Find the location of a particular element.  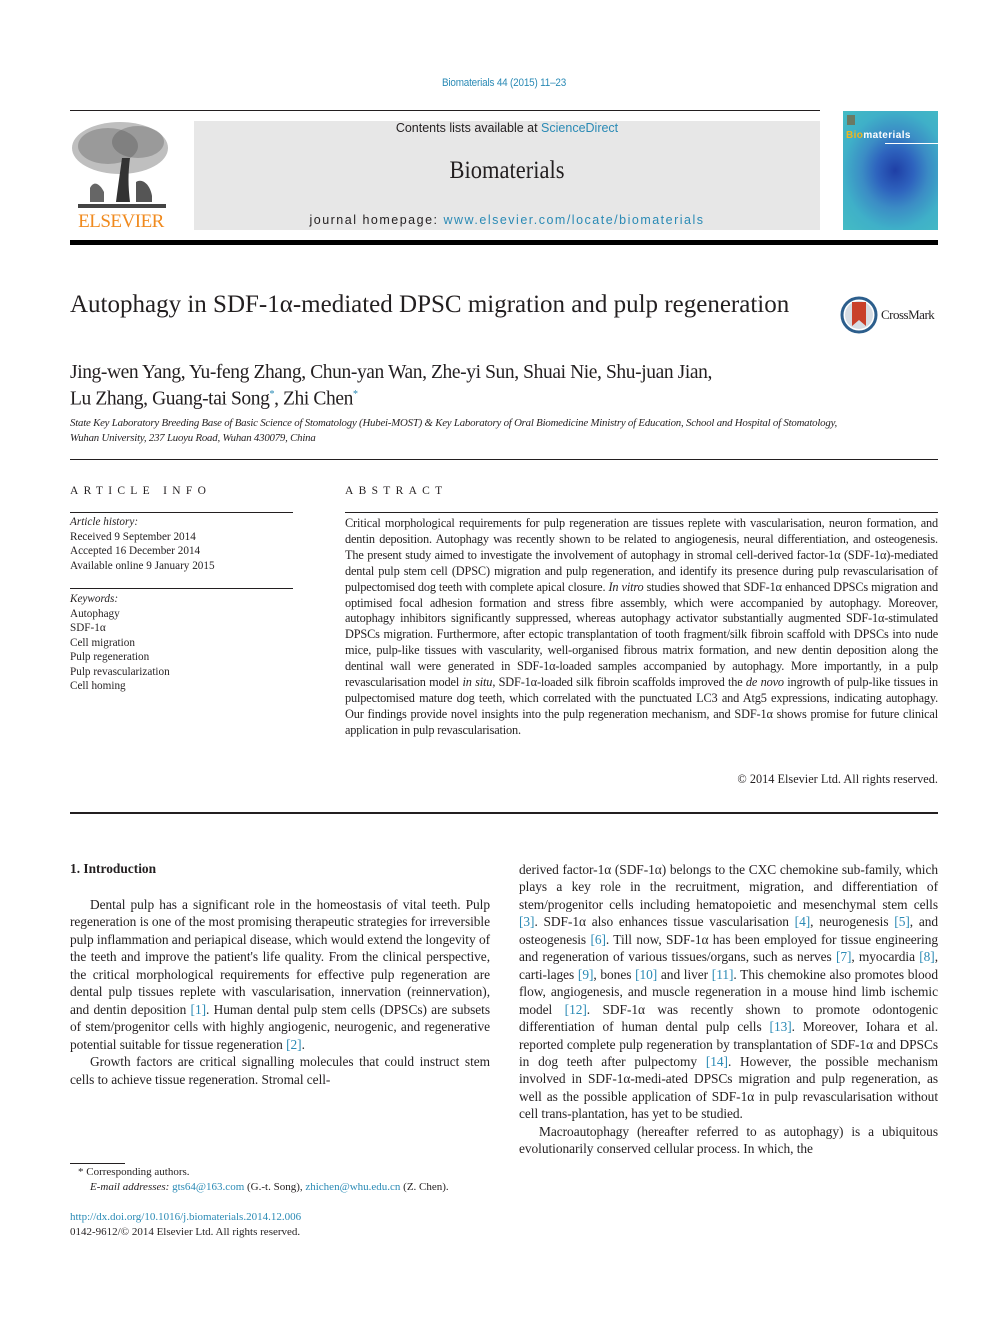

reference-link: [8] is located at coordinates (927, 956).